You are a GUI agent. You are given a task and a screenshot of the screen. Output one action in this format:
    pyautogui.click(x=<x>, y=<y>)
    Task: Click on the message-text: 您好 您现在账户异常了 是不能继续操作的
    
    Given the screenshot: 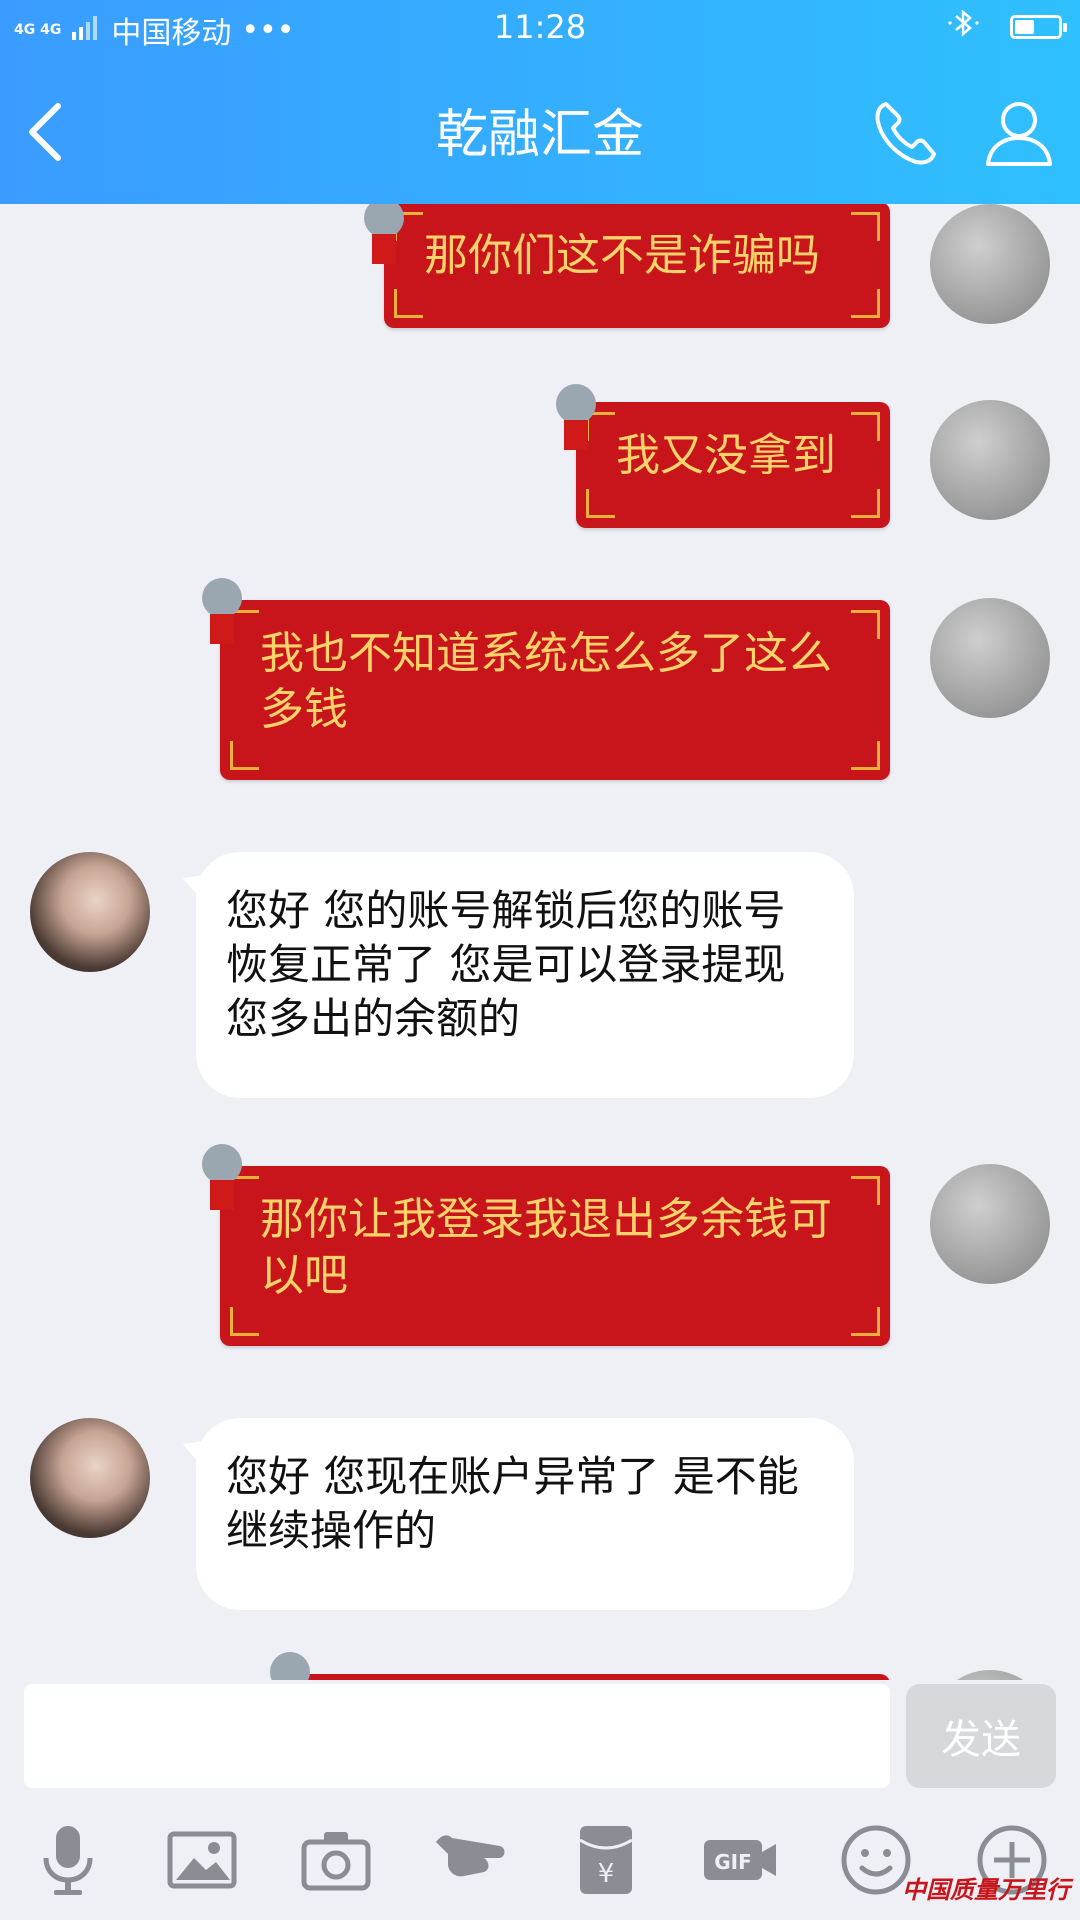 What is the action you would take?
    pyautogui.click(x=512, y=1503)
    